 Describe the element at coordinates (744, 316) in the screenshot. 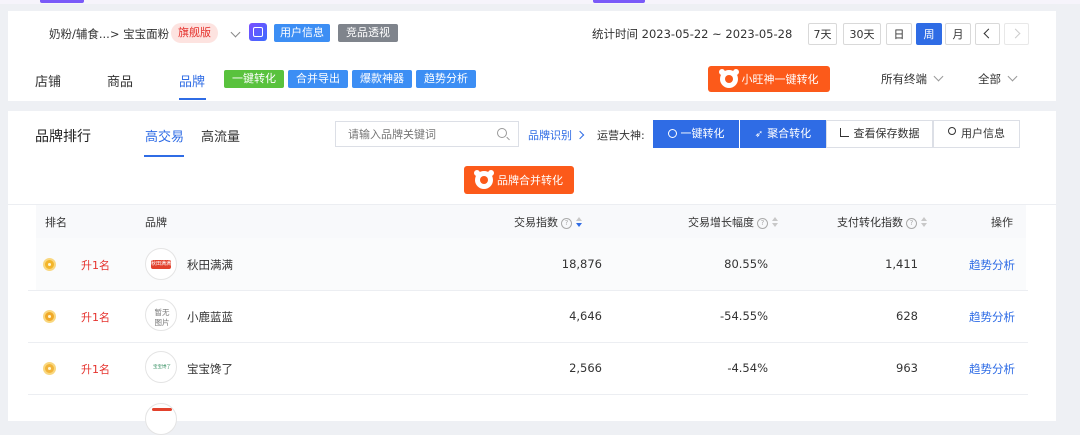

I see `trade-growth-value: -54.55%` at that location.